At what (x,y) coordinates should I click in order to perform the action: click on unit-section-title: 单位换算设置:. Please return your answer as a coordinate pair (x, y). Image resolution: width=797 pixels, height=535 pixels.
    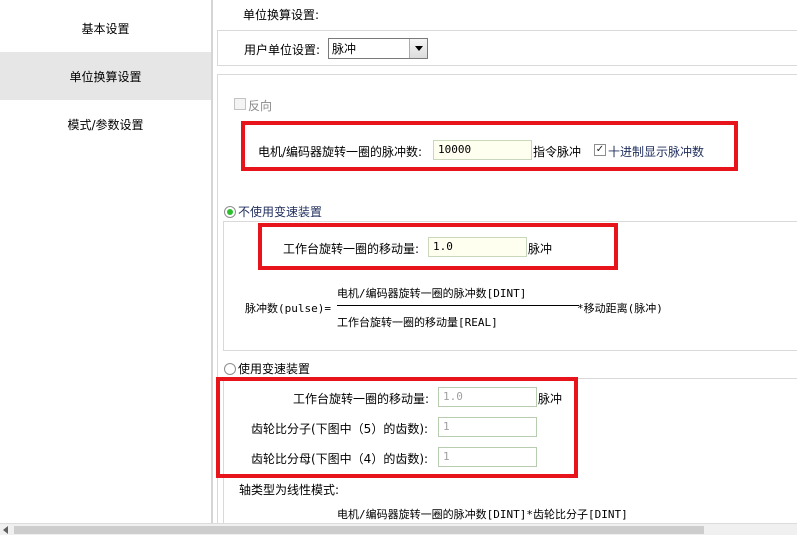
    Looking at the image, I should click on (281, 15).